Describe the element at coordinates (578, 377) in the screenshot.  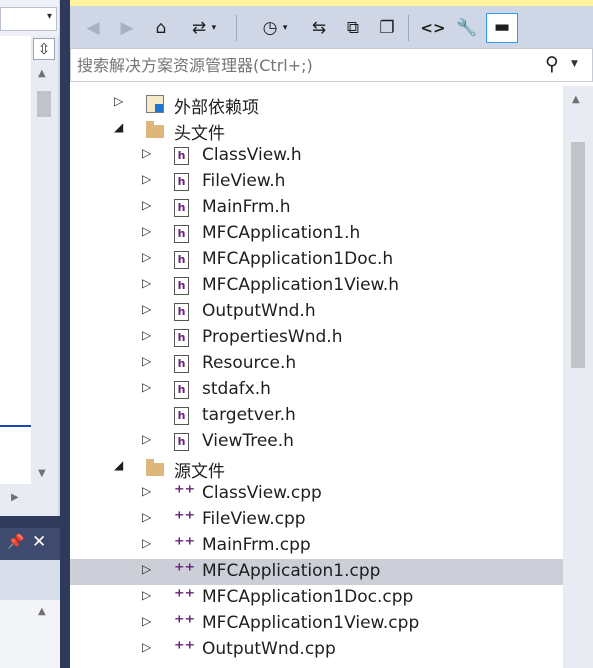
I see `tree-vertical-scrollbar: ▲` at that location.